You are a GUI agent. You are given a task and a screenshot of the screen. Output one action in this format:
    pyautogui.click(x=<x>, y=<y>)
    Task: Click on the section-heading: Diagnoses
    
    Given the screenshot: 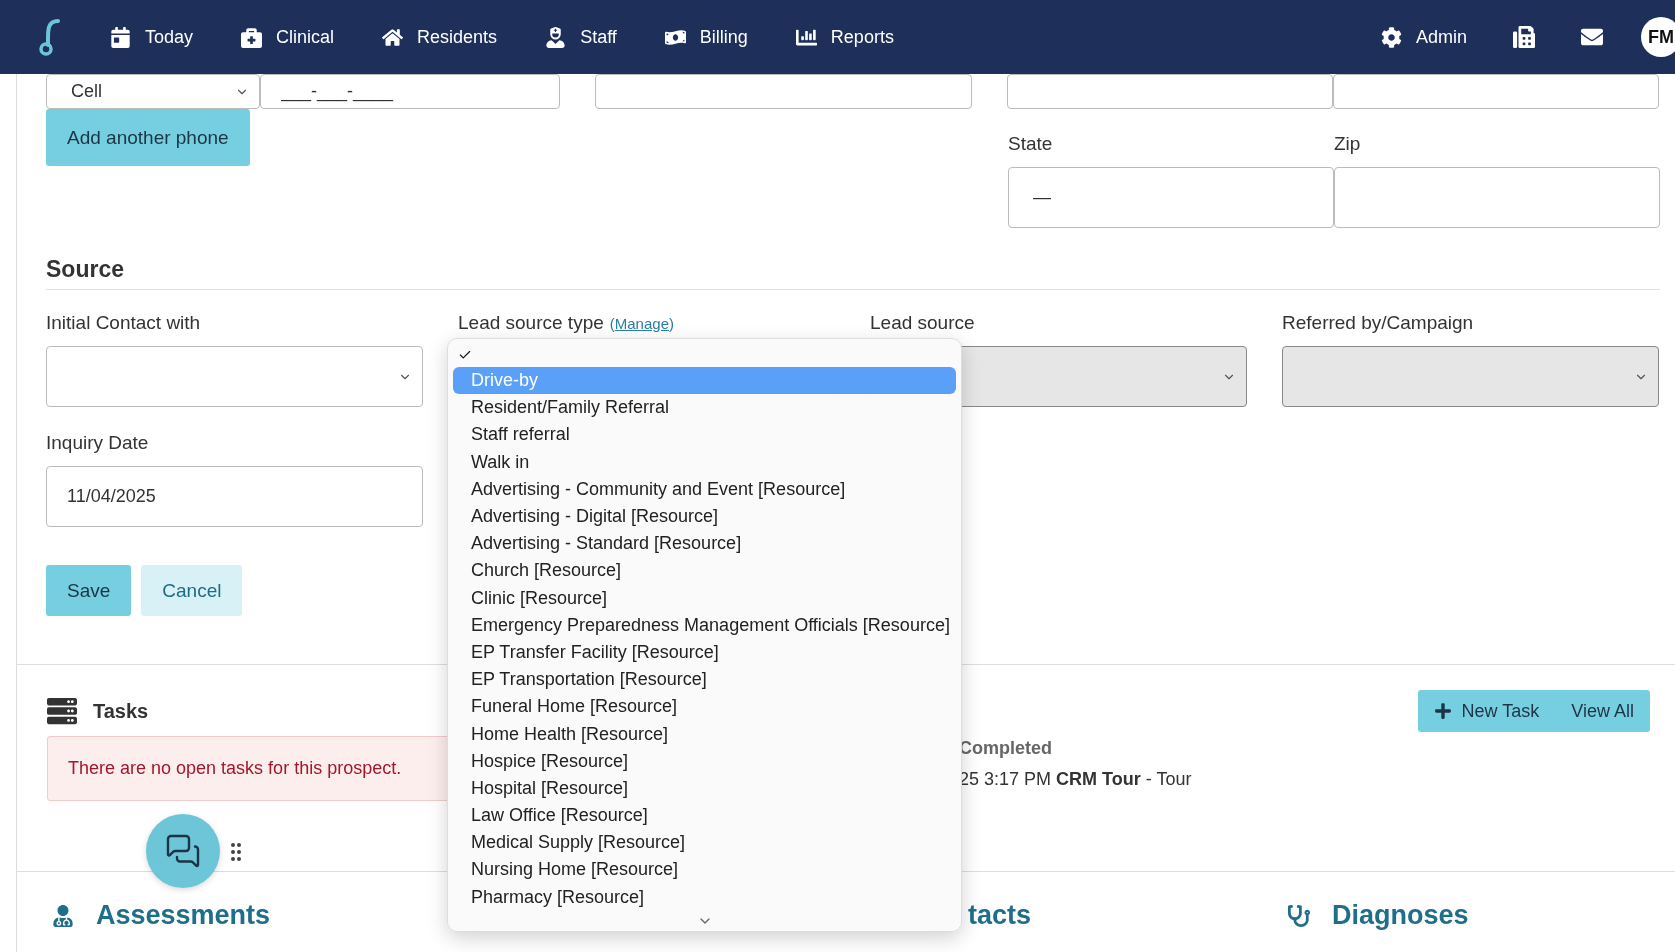 What is the action you would take?
    pyautogui.click(x=1400, y=915)
    